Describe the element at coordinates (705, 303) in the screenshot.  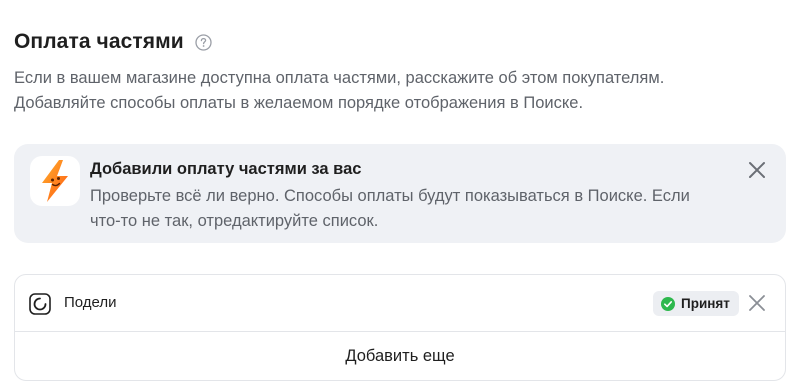
I see `status-label: Принят` at that location.